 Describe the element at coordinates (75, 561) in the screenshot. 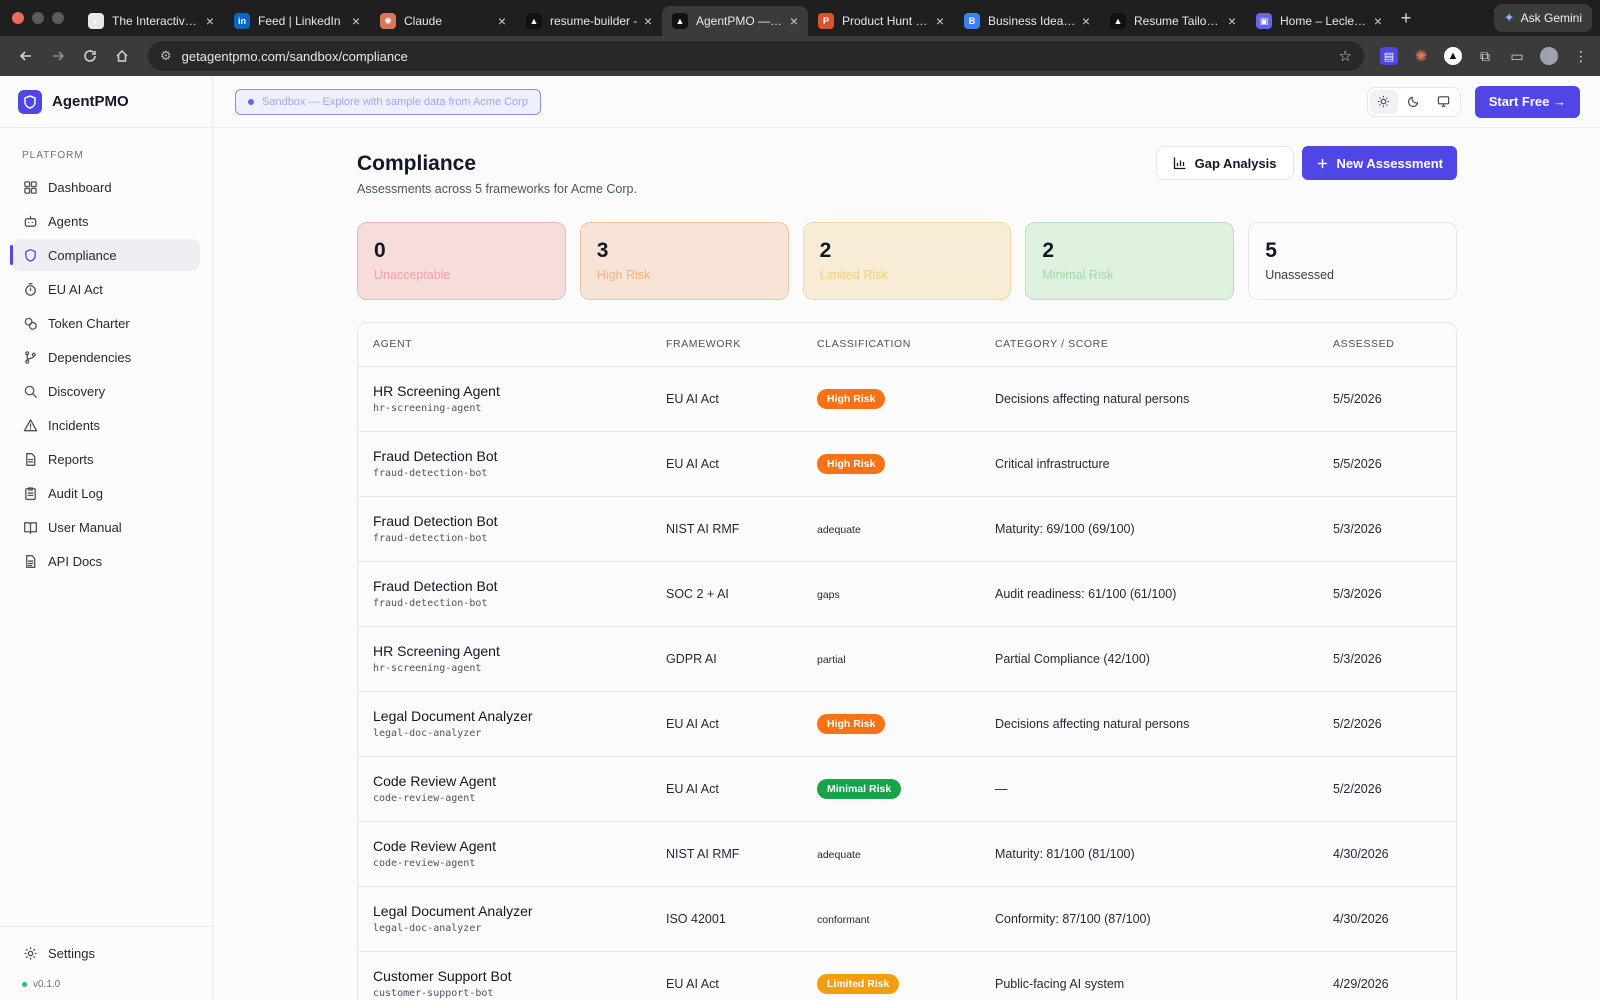

I see `sidebar-item-label: API Docs` at that location.